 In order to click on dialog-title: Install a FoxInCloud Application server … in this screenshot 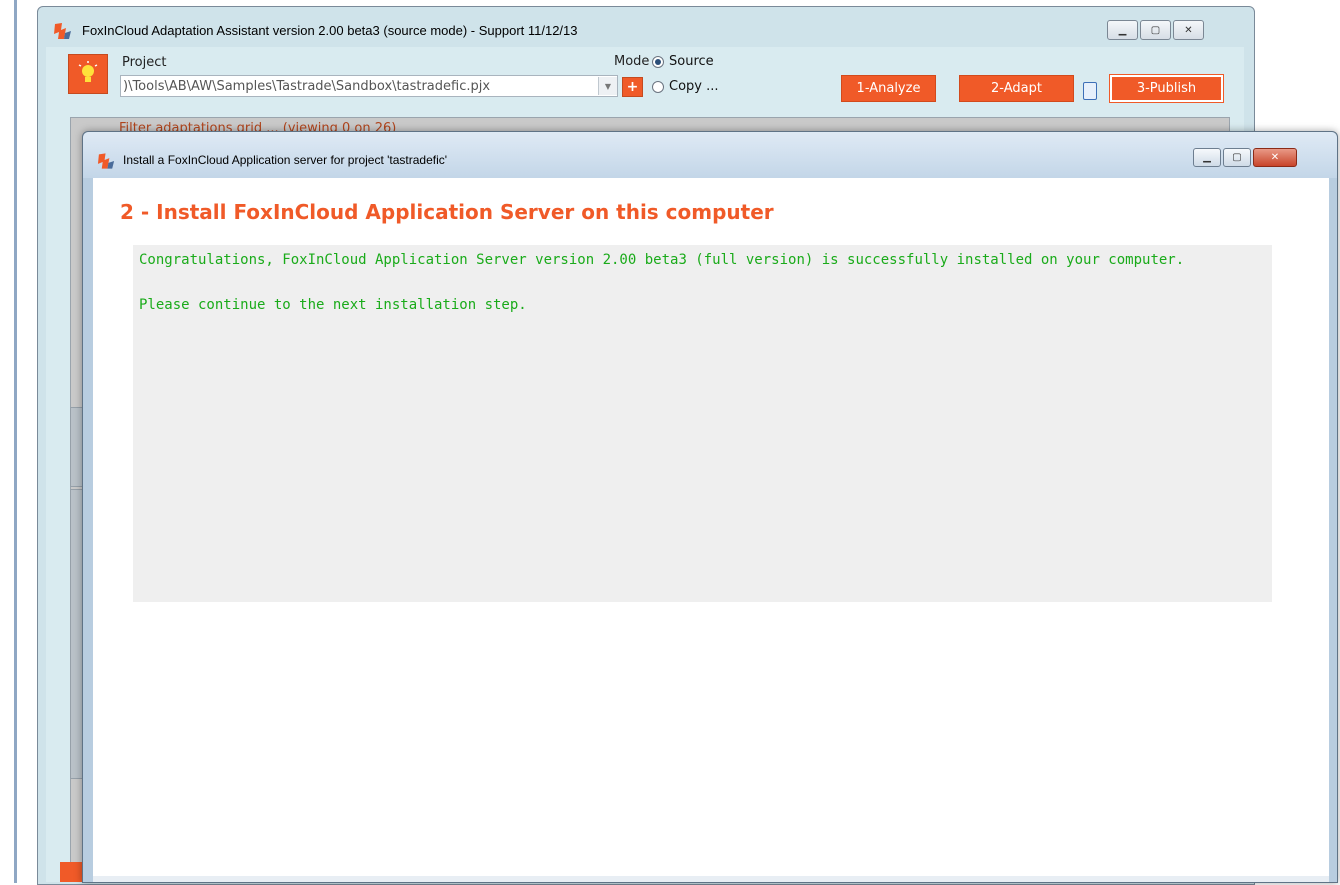, I will do `click(285, 160)`.